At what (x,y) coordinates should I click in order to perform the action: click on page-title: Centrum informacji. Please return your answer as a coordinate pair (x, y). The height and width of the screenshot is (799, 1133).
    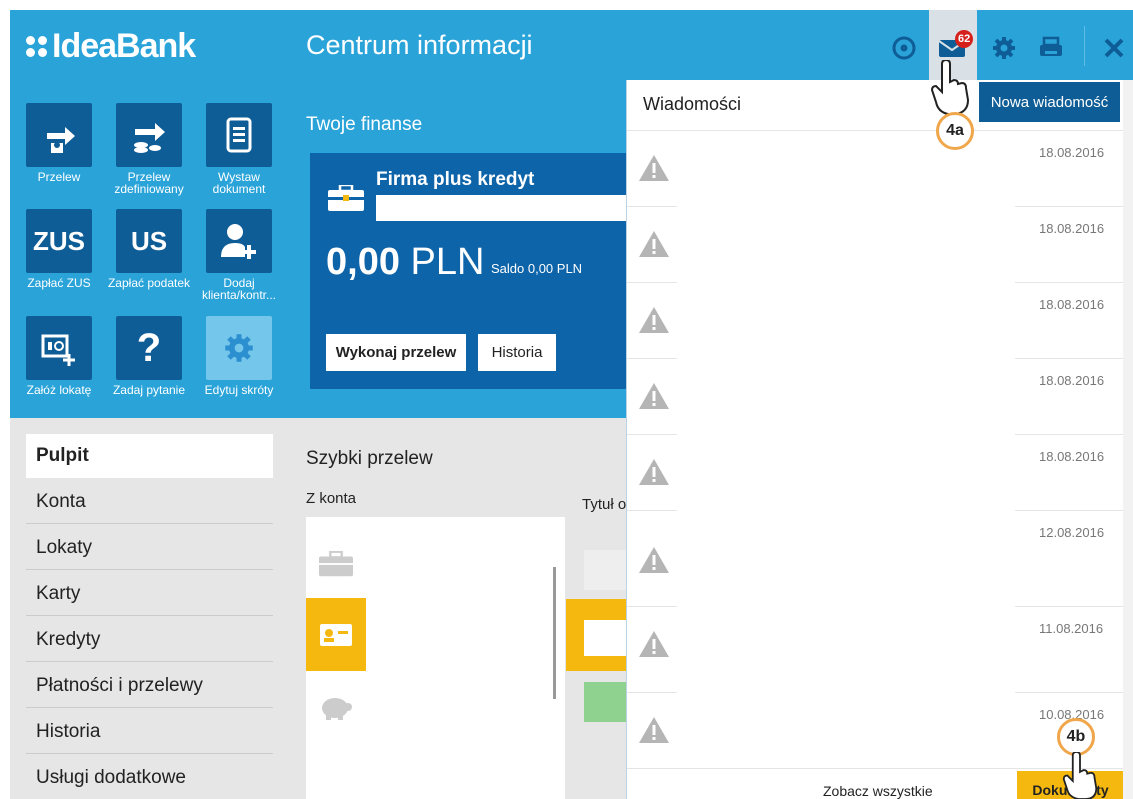
    Looking at the image, I should click on (419, 45).